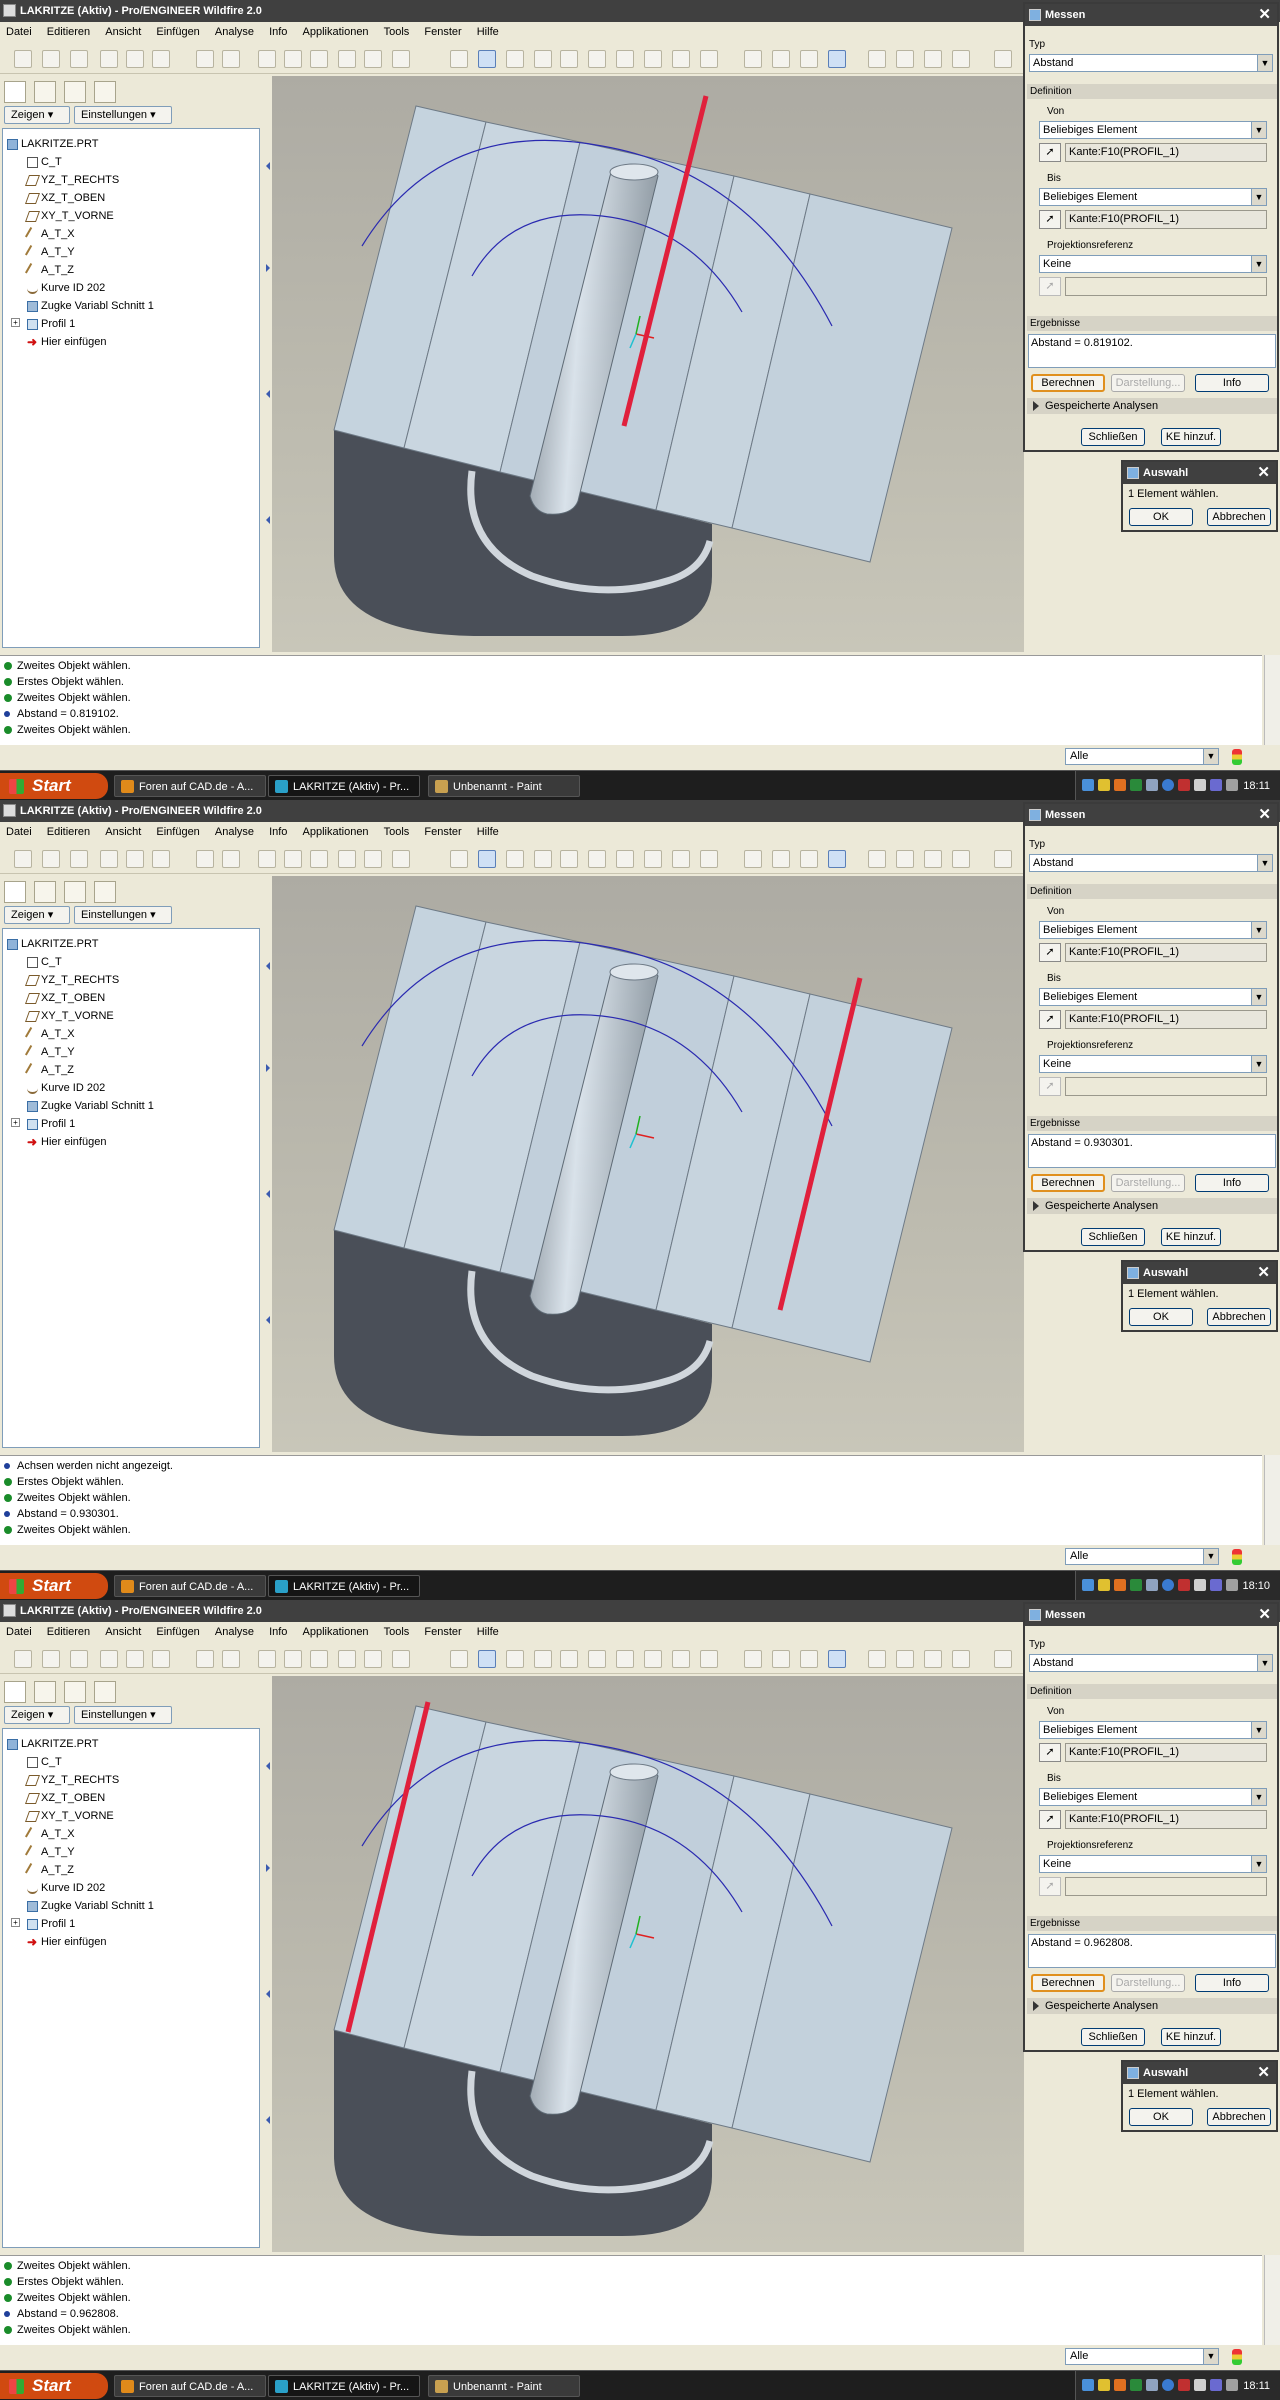 The image size is (1280, 2400). What do you see at coordinates (1152, 2006) in the screenshot?
I see `saved-analyses-header: Gespeicherte Analysen` at bounding box center [1152, 2006].